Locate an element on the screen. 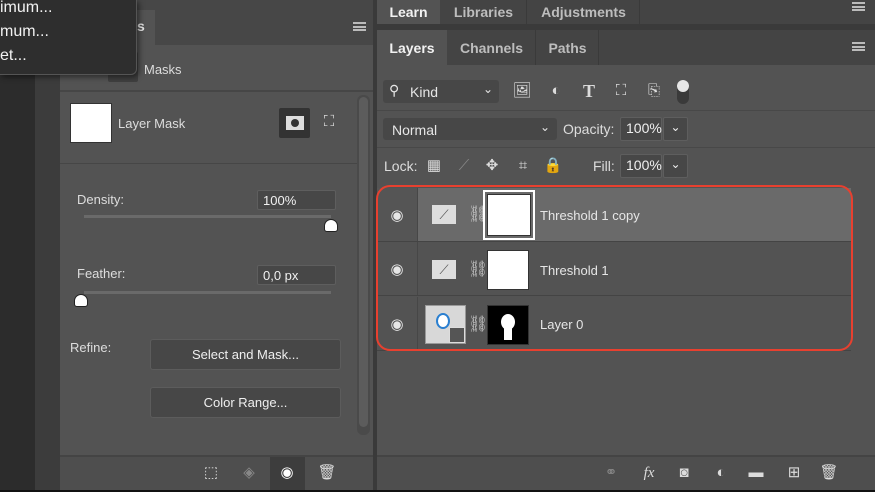  fill-label: Fill: is located at coordinates (604, 166).